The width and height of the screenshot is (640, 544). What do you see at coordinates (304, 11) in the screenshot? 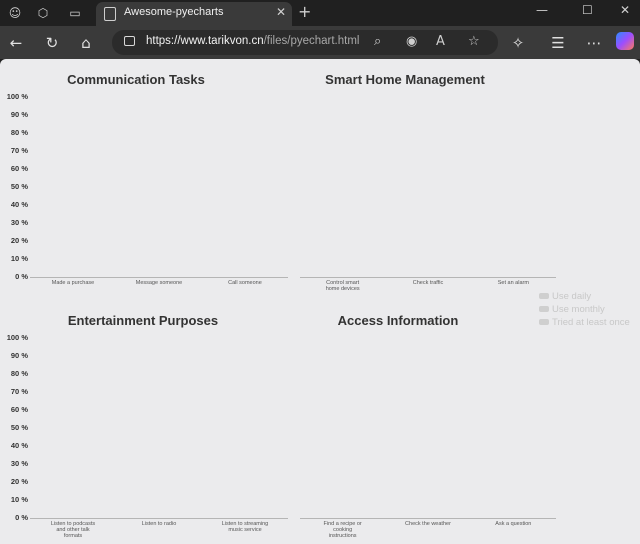
I see `new-tab-icon: +` at bounding box center [304, 11].